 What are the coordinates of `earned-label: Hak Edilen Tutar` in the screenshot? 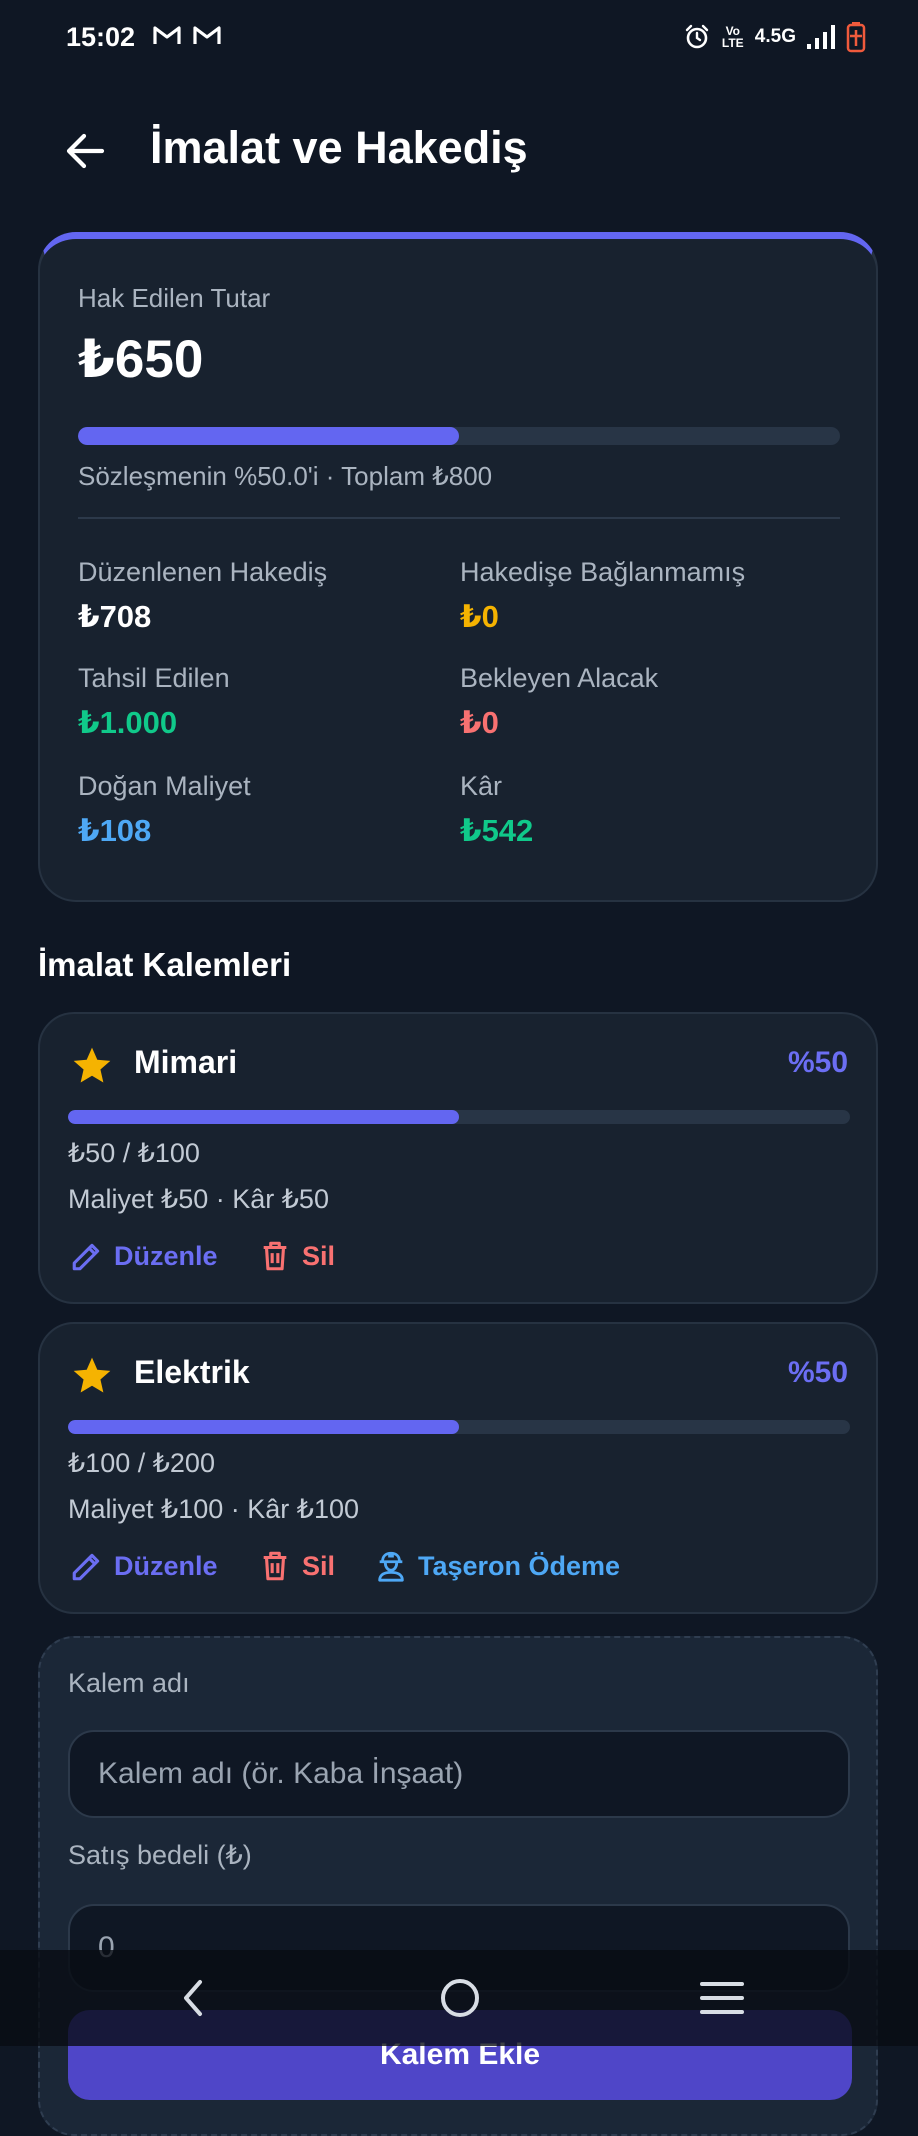 It's located at (174, 298).